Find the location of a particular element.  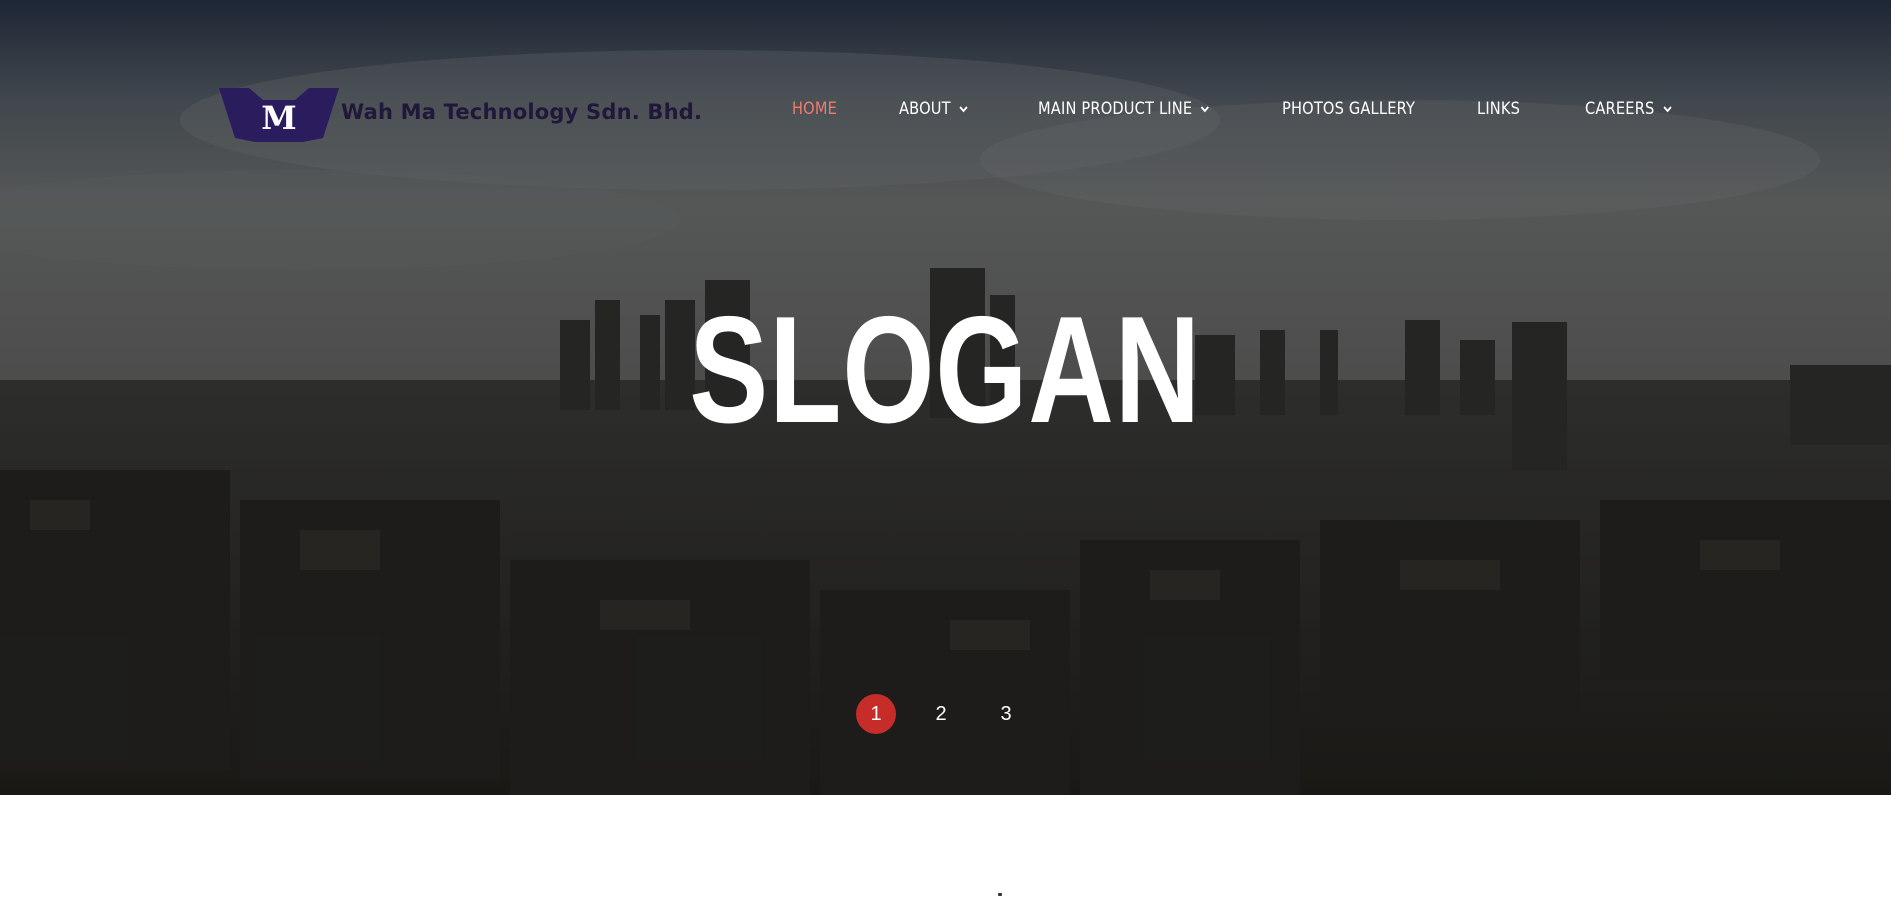

slide-page-2: 2 is located at coordinates (941, 714).